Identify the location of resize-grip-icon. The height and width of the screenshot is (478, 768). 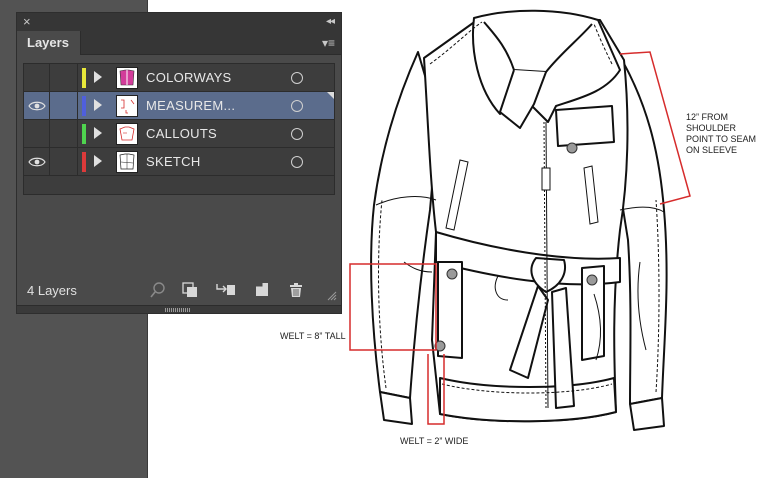
(331, 295).